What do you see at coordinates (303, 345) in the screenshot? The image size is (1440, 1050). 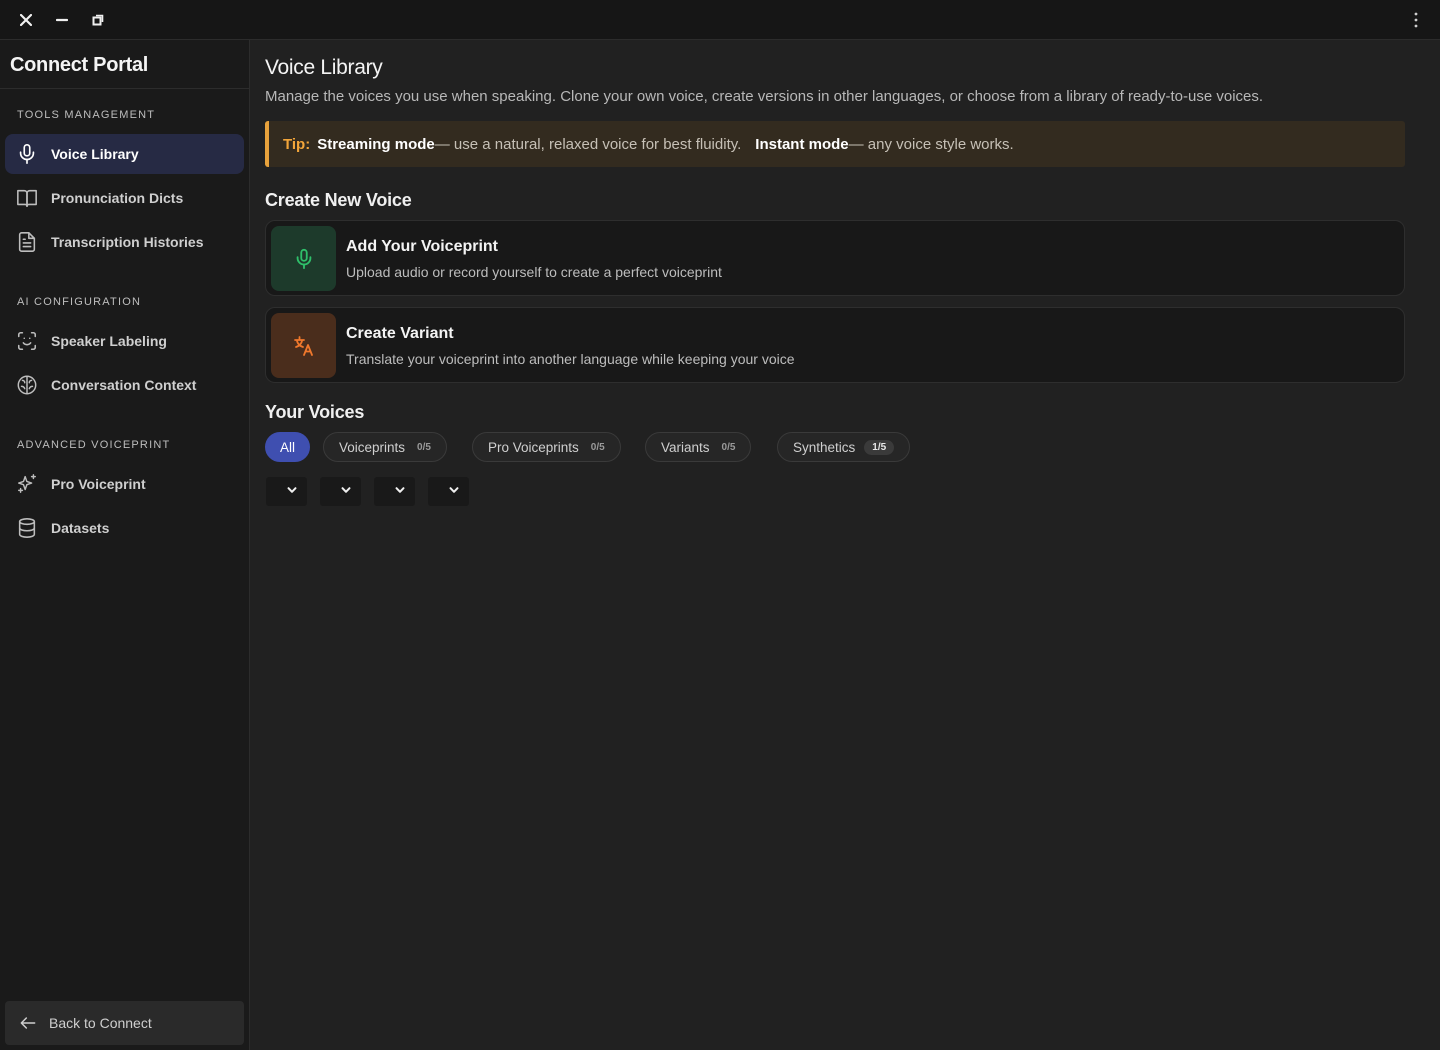 I see `translate-icon` at bounding box center [303, 345].